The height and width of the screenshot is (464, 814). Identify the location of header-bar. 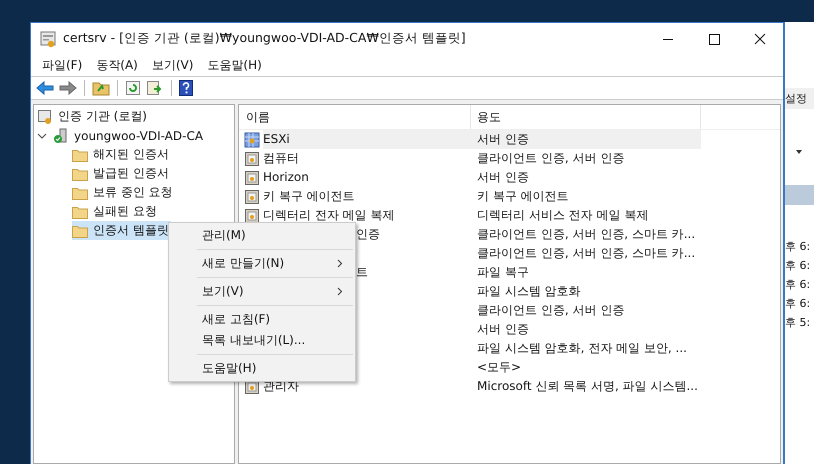
(799, 195).